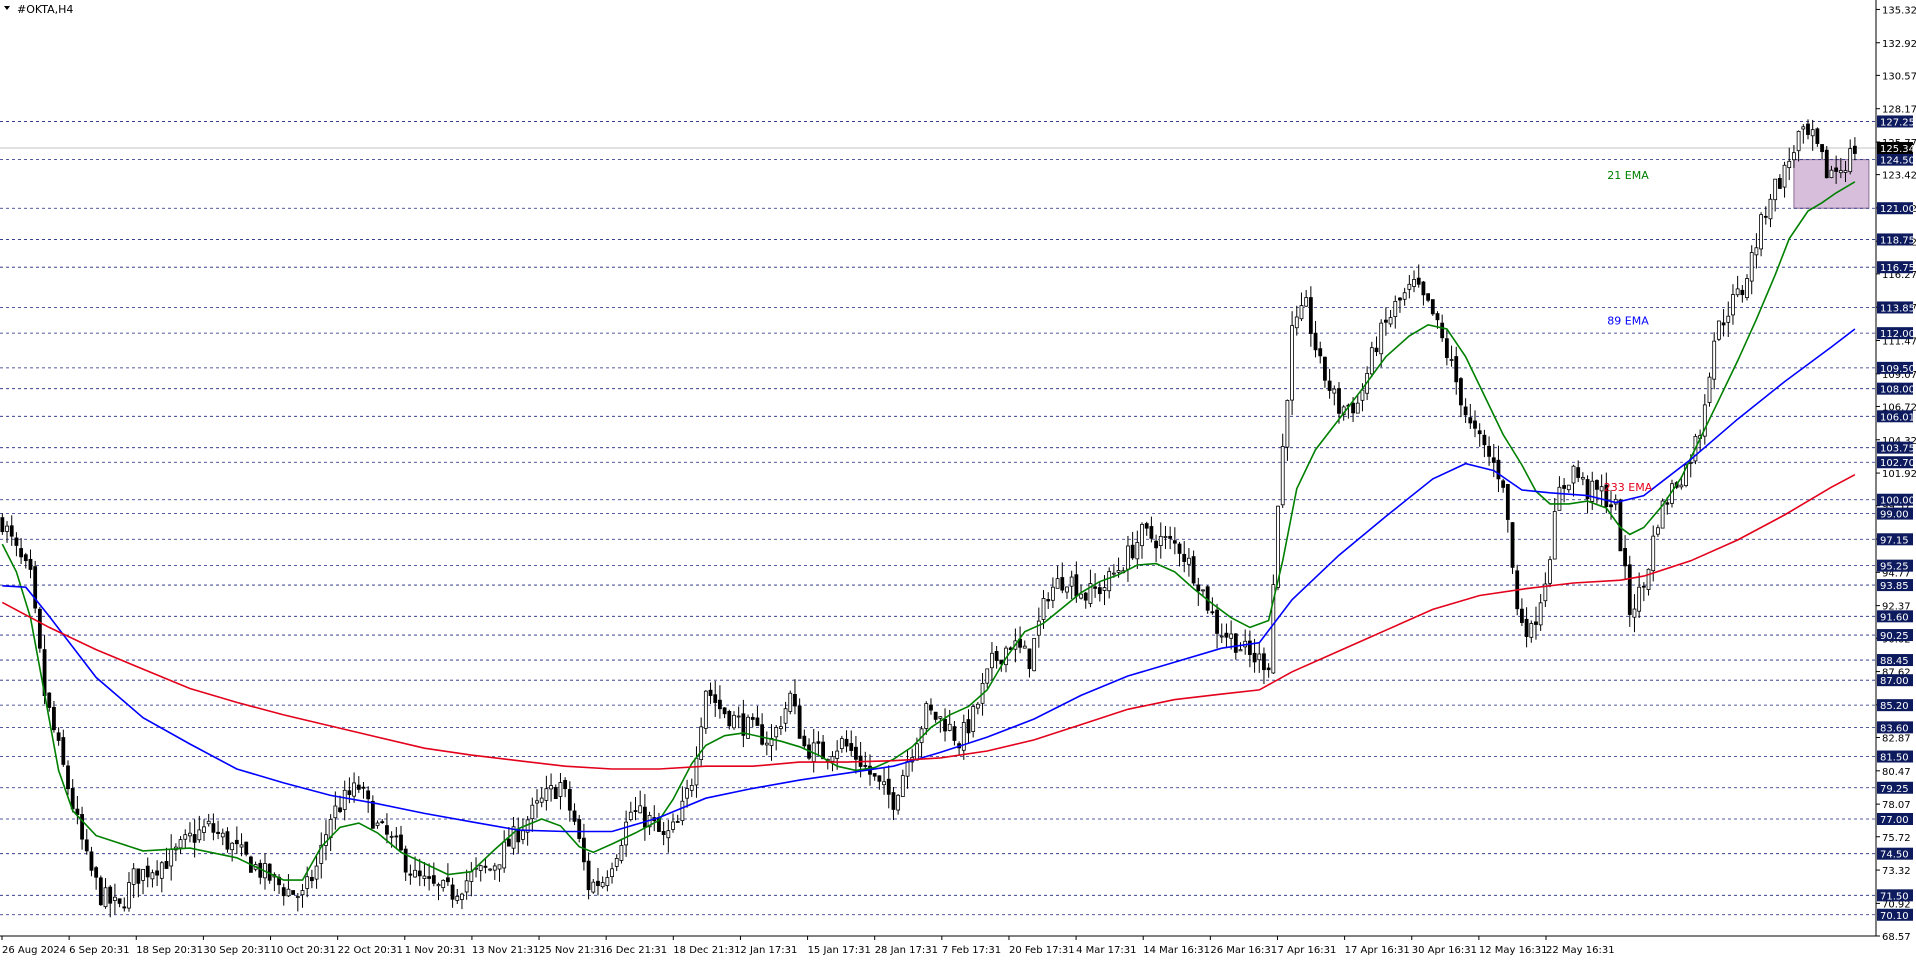  What do you see at coordinates (1895, 854) in the screenshot?
I see `level-price-label: 74.50` at bounding box center [1895, 854].